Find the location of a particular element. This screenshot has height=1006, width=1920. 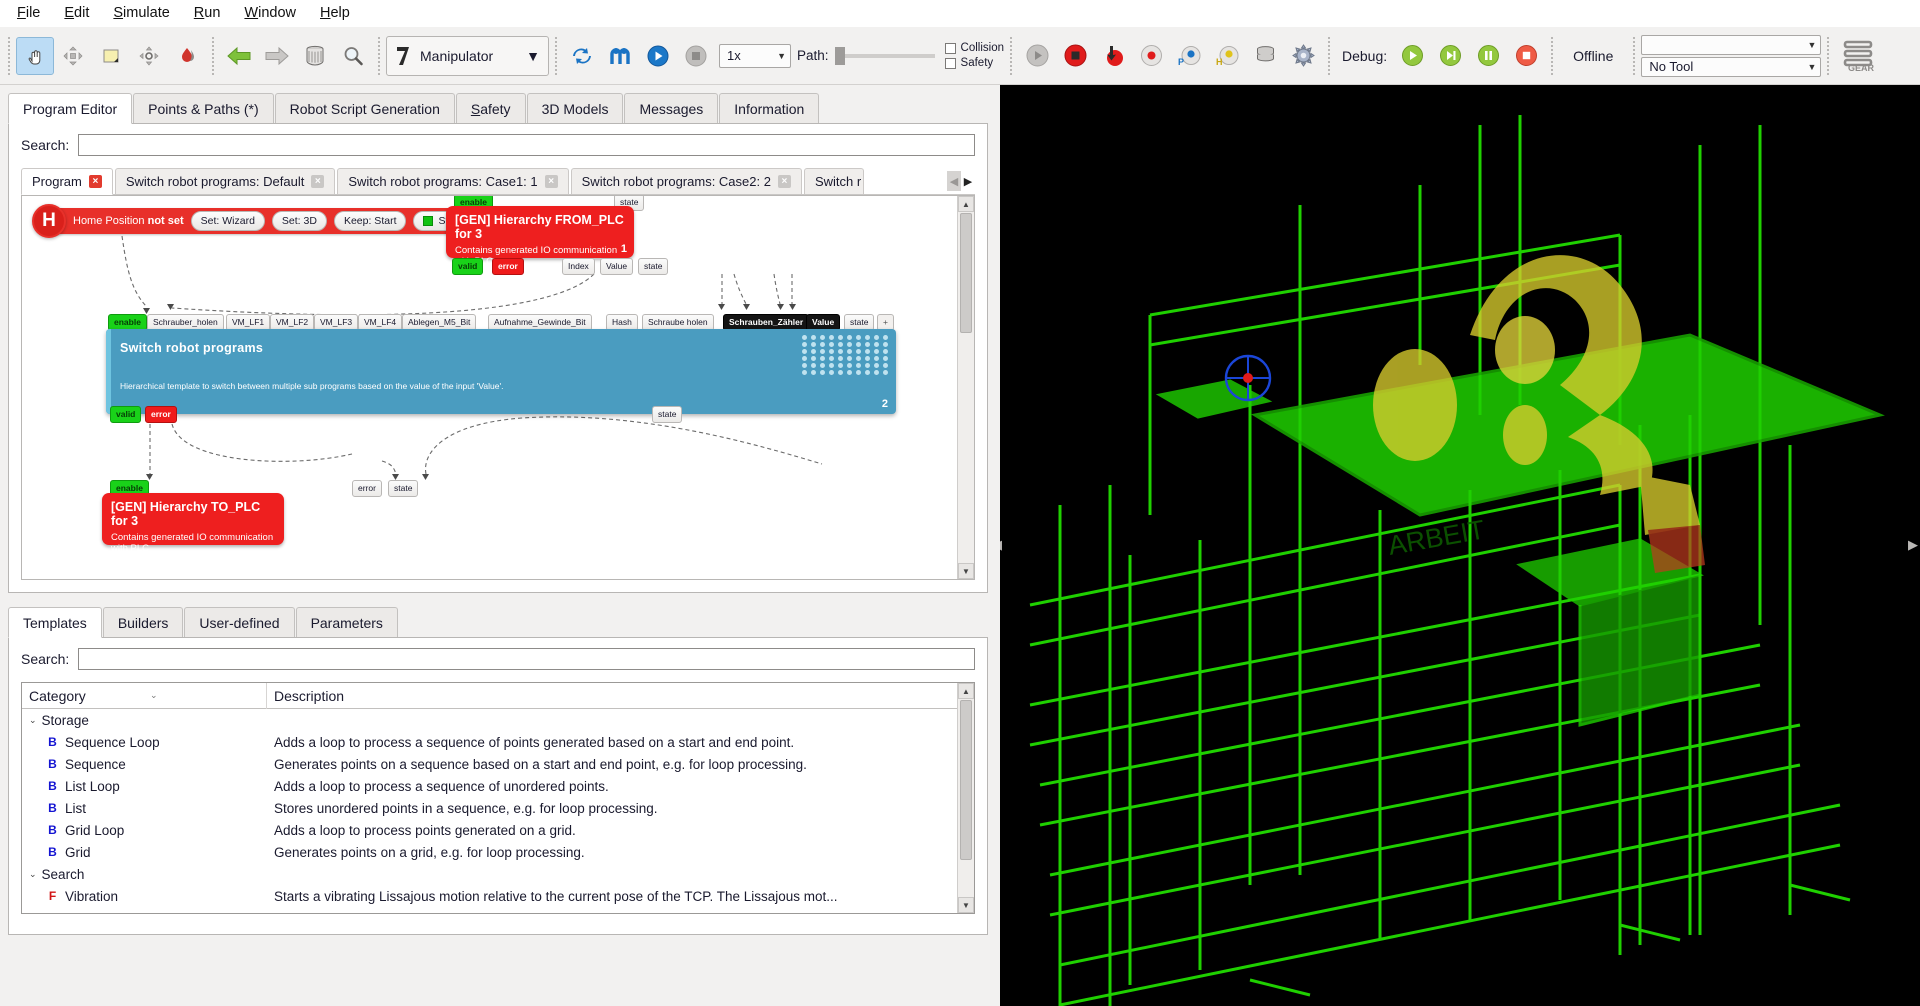

menu-item-help: Help is located at coordinates (335, 13).